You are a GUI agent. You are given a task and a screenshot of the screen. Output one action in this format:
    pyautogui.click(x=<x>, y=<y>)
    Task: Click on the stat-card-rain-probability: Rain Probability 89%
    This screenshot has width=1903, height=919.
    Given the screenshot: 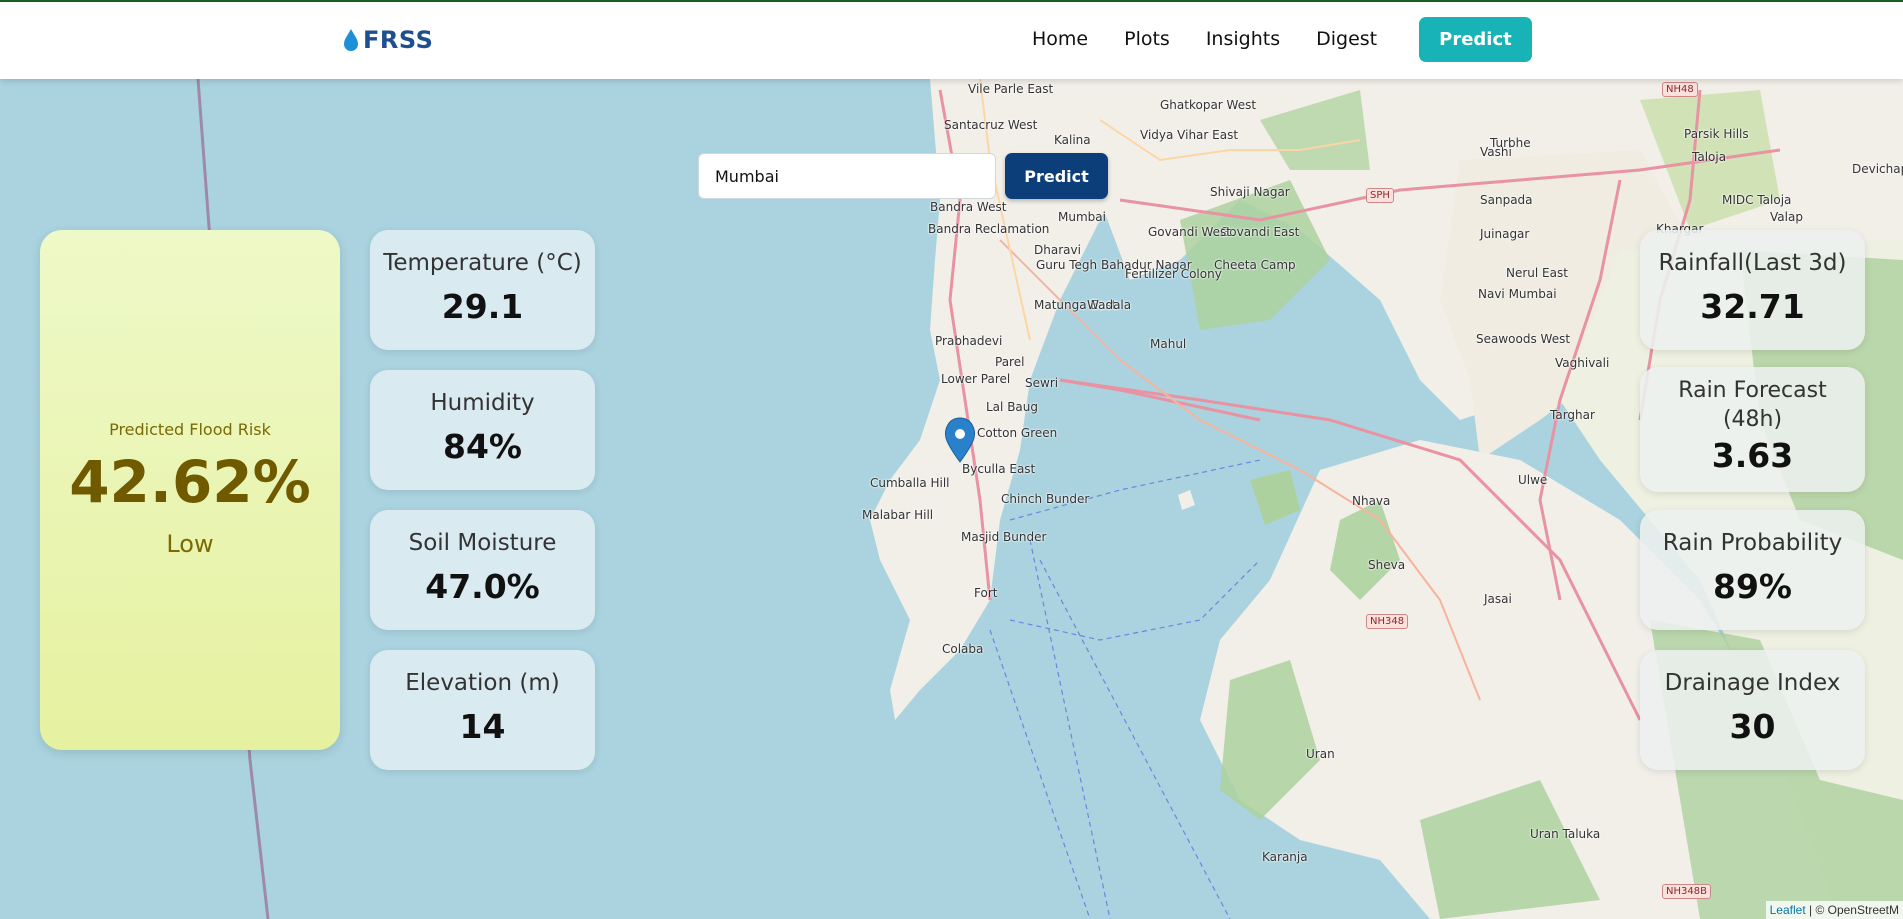 What is the action you would take?
    pyautogui.click(x=1752, y=570)
    